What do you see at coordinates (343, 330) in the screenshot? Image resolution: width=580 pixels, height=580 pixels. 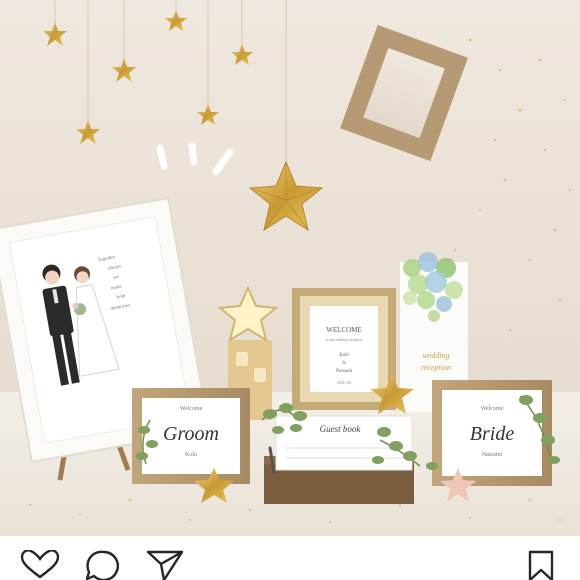 I see `welcome-title: WELCOME` at bounding box center [343, 330].